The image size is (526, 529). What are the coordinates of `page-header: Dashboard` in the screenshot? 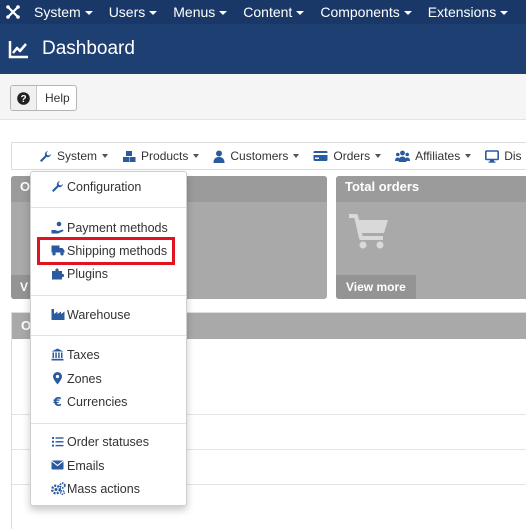 It's located at (263, 49).